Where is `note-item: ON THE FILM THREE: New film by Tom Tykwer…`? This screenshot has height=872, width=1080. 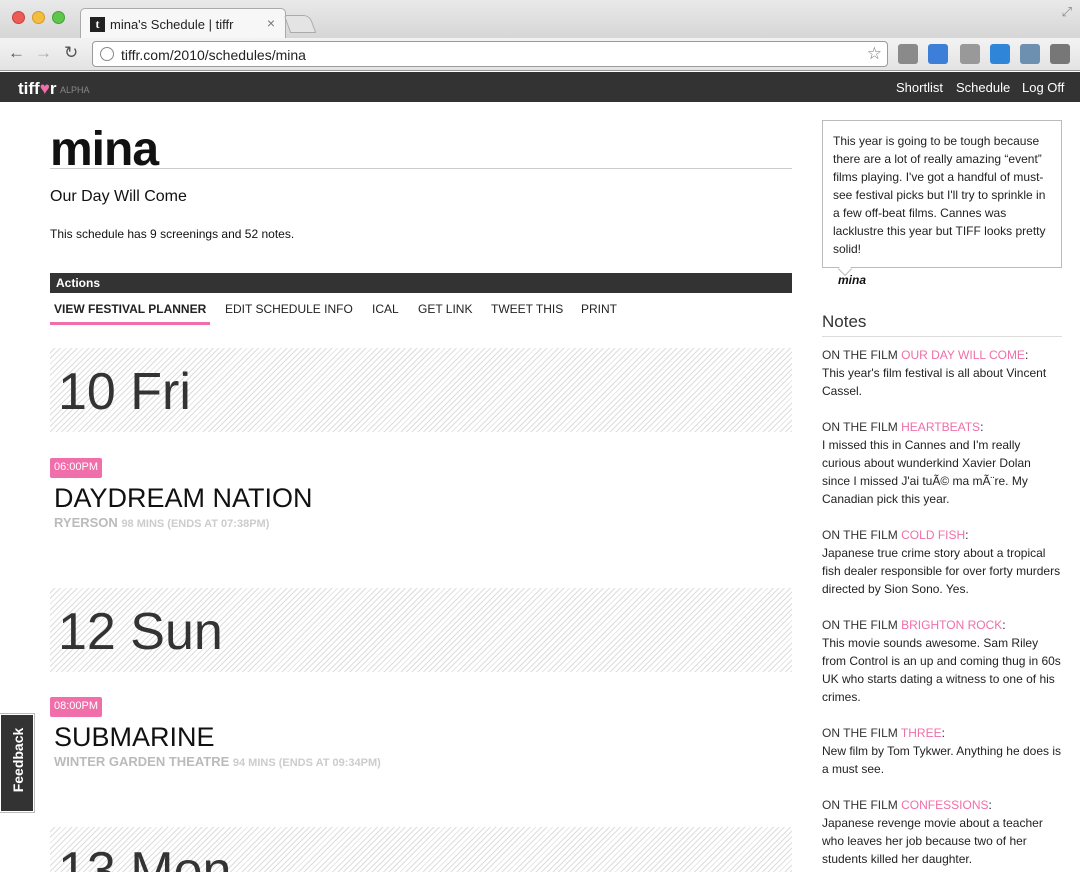 note-item: ON THE FILM THREE: New film by Tom Tykwer… is located at coordinates (941, 751).